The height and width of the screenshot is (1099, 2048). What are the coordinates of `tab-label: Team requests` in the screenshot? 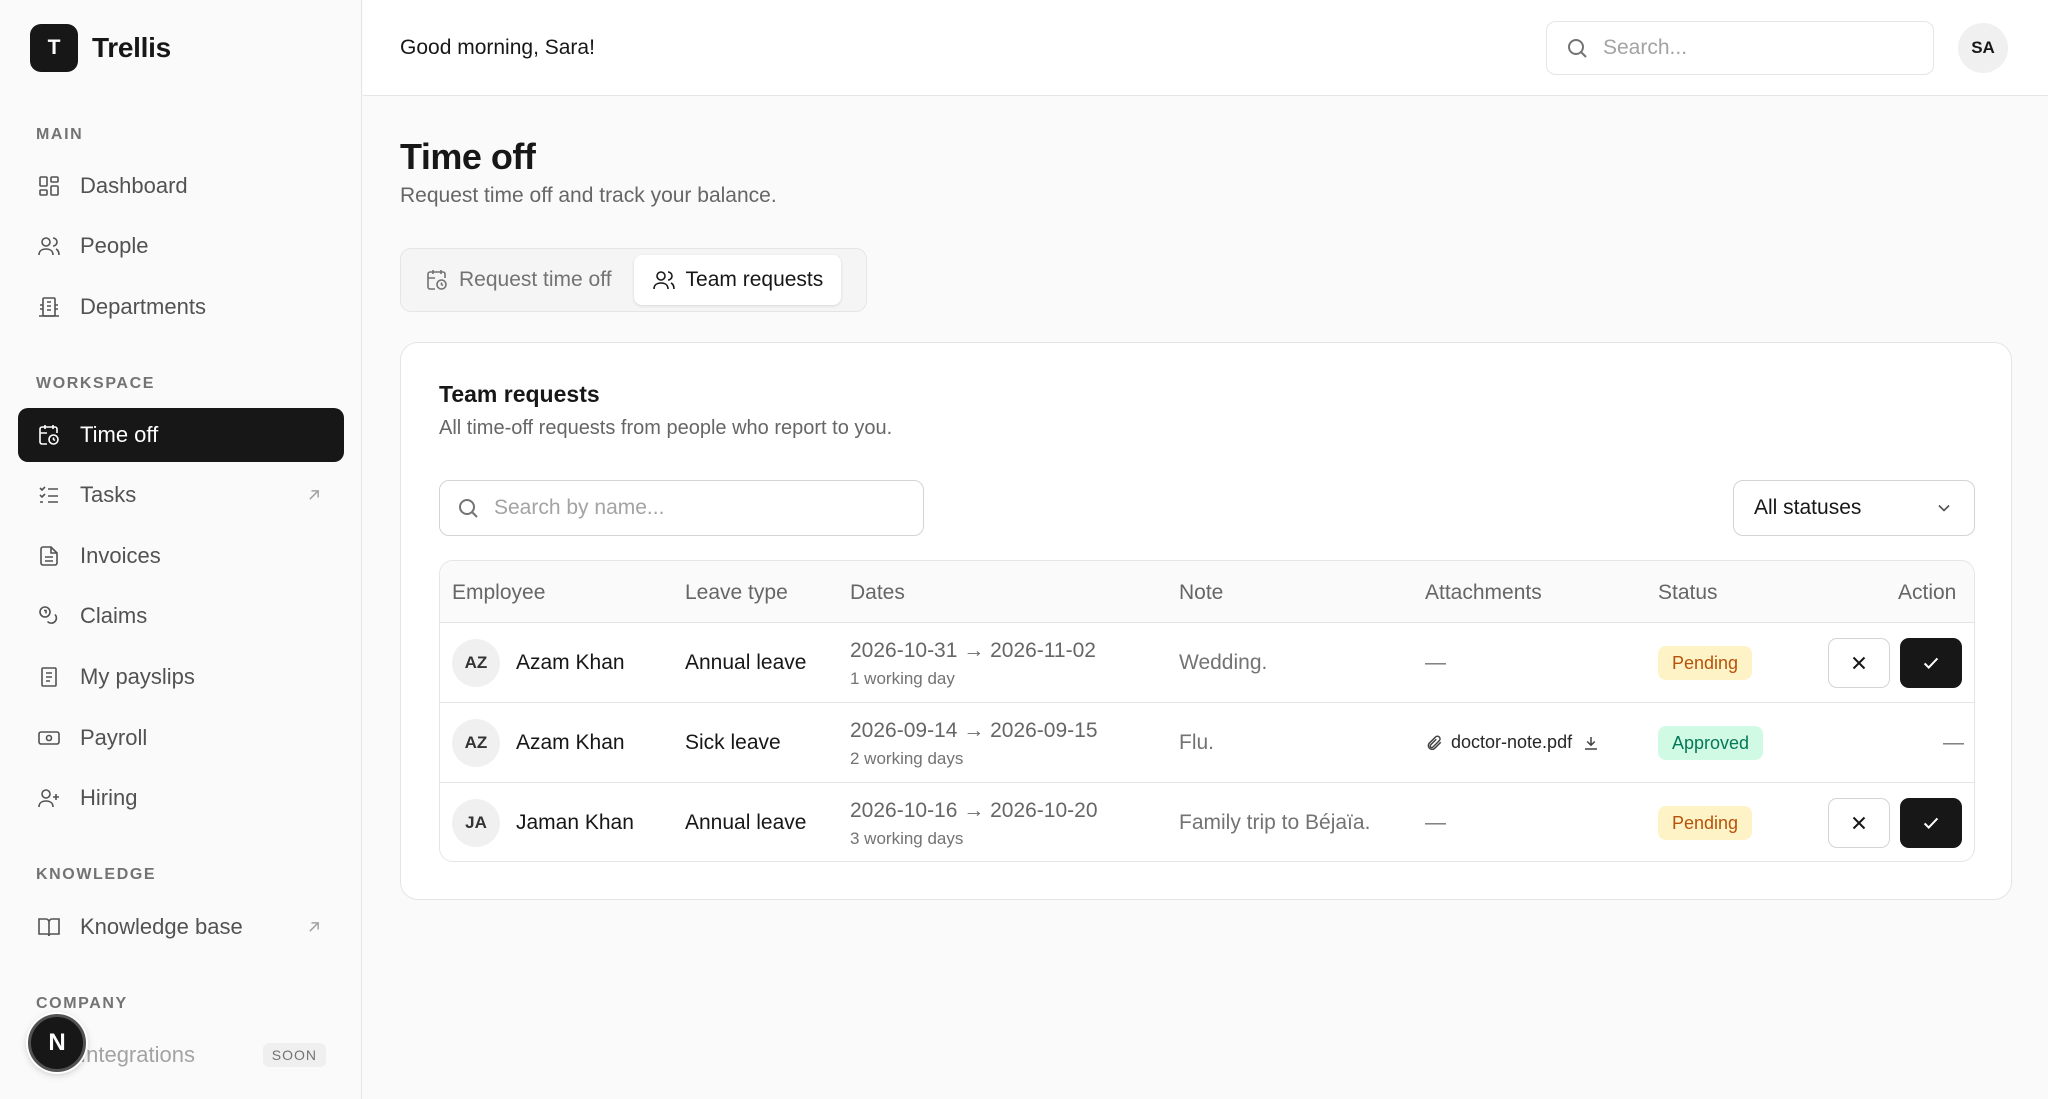 It's located at (754, 279).